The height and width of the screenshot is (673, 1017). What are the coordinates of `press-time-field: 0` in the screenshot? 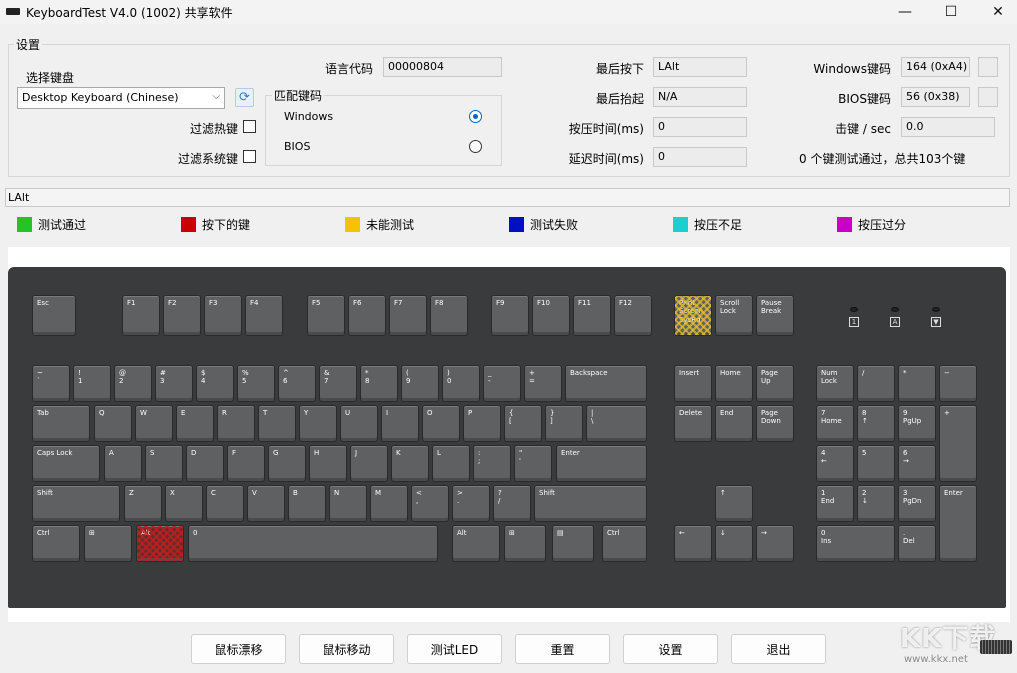 It's located at (700, 127).